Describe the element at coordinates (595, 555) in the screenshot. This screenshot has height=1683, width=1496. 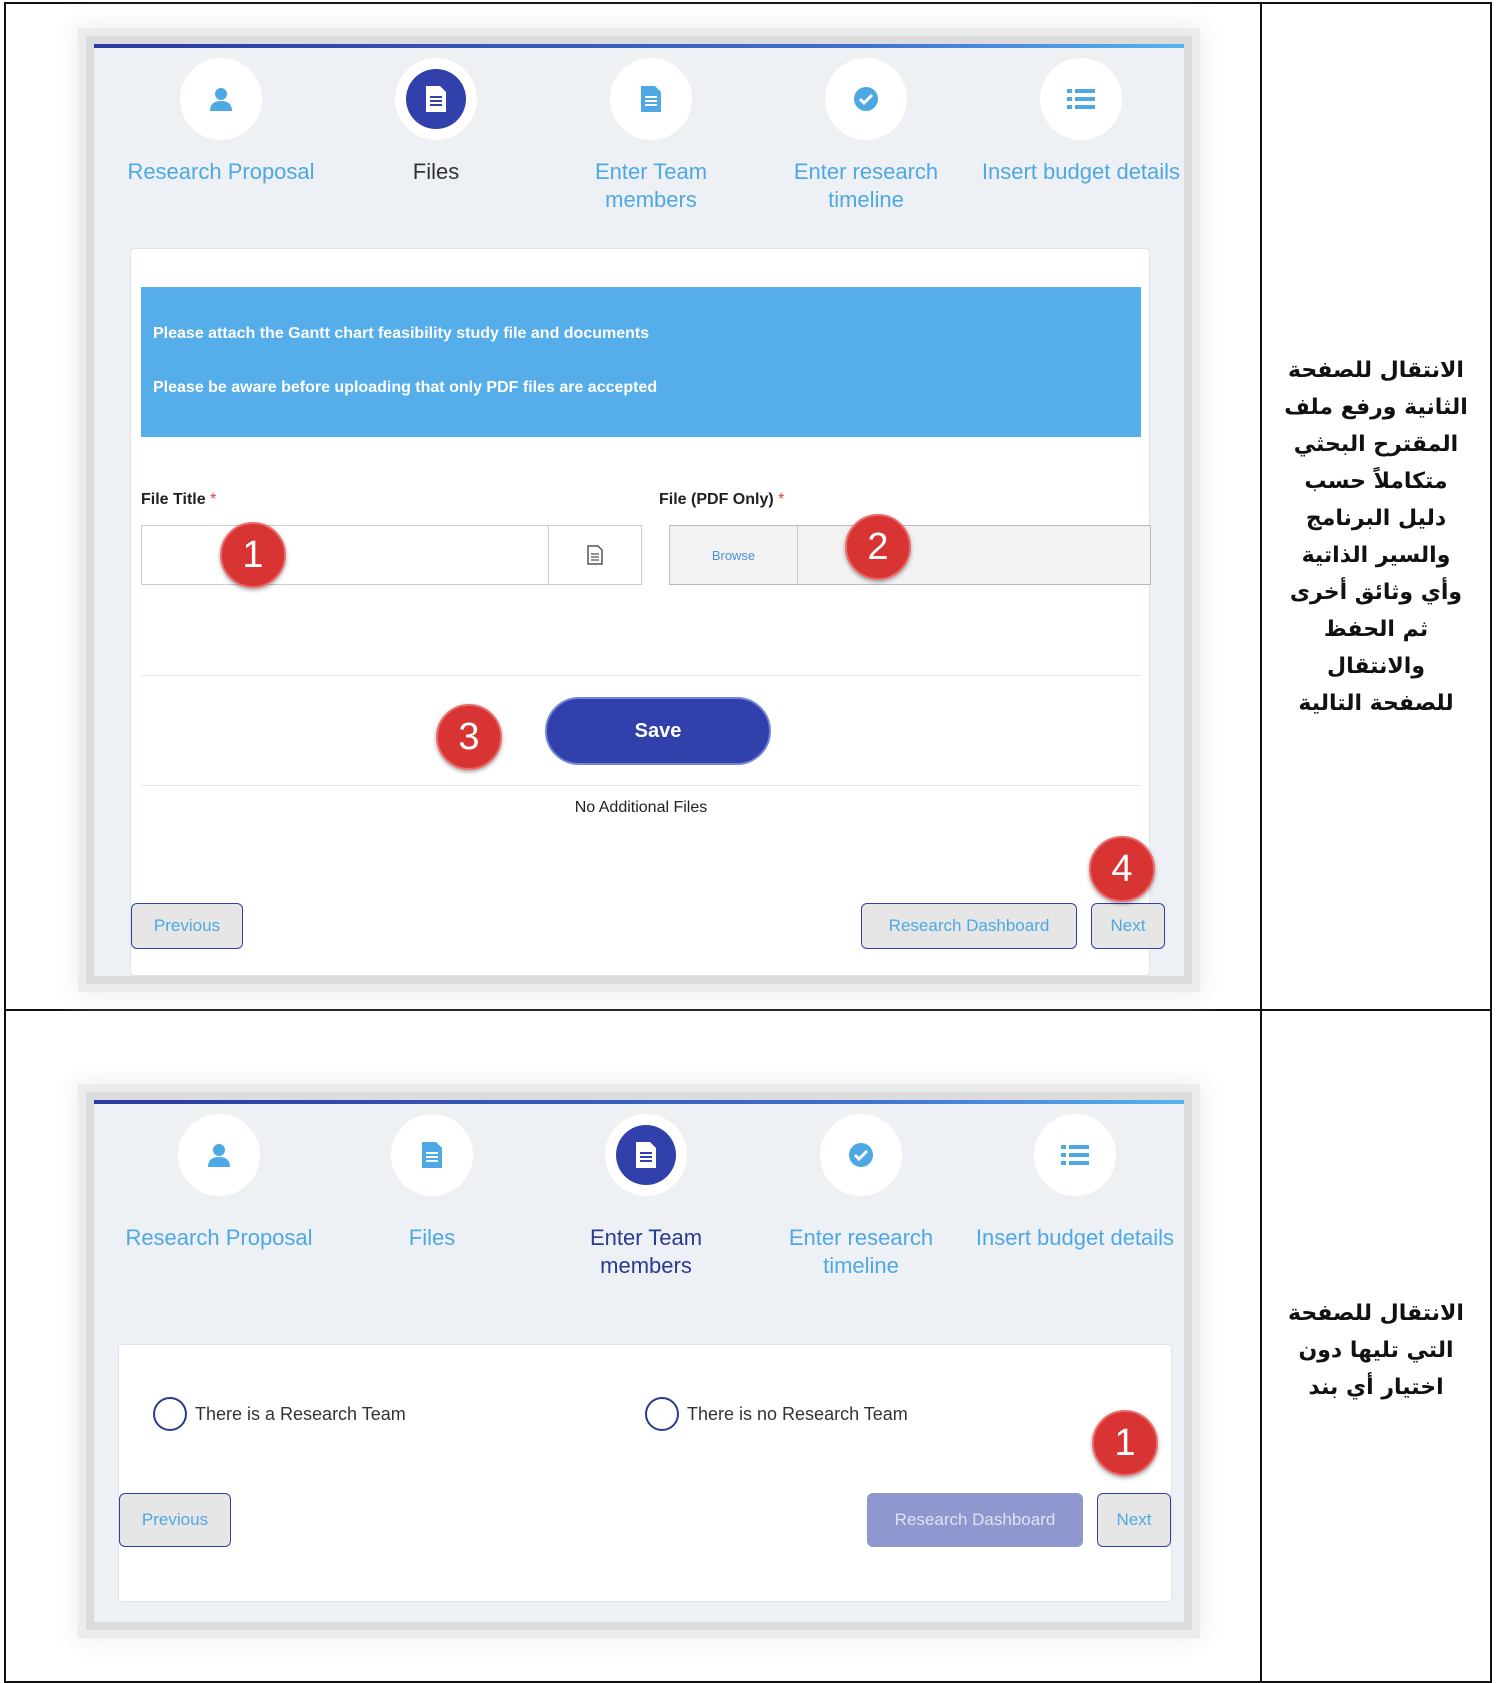
I see `document-icon` at that location.